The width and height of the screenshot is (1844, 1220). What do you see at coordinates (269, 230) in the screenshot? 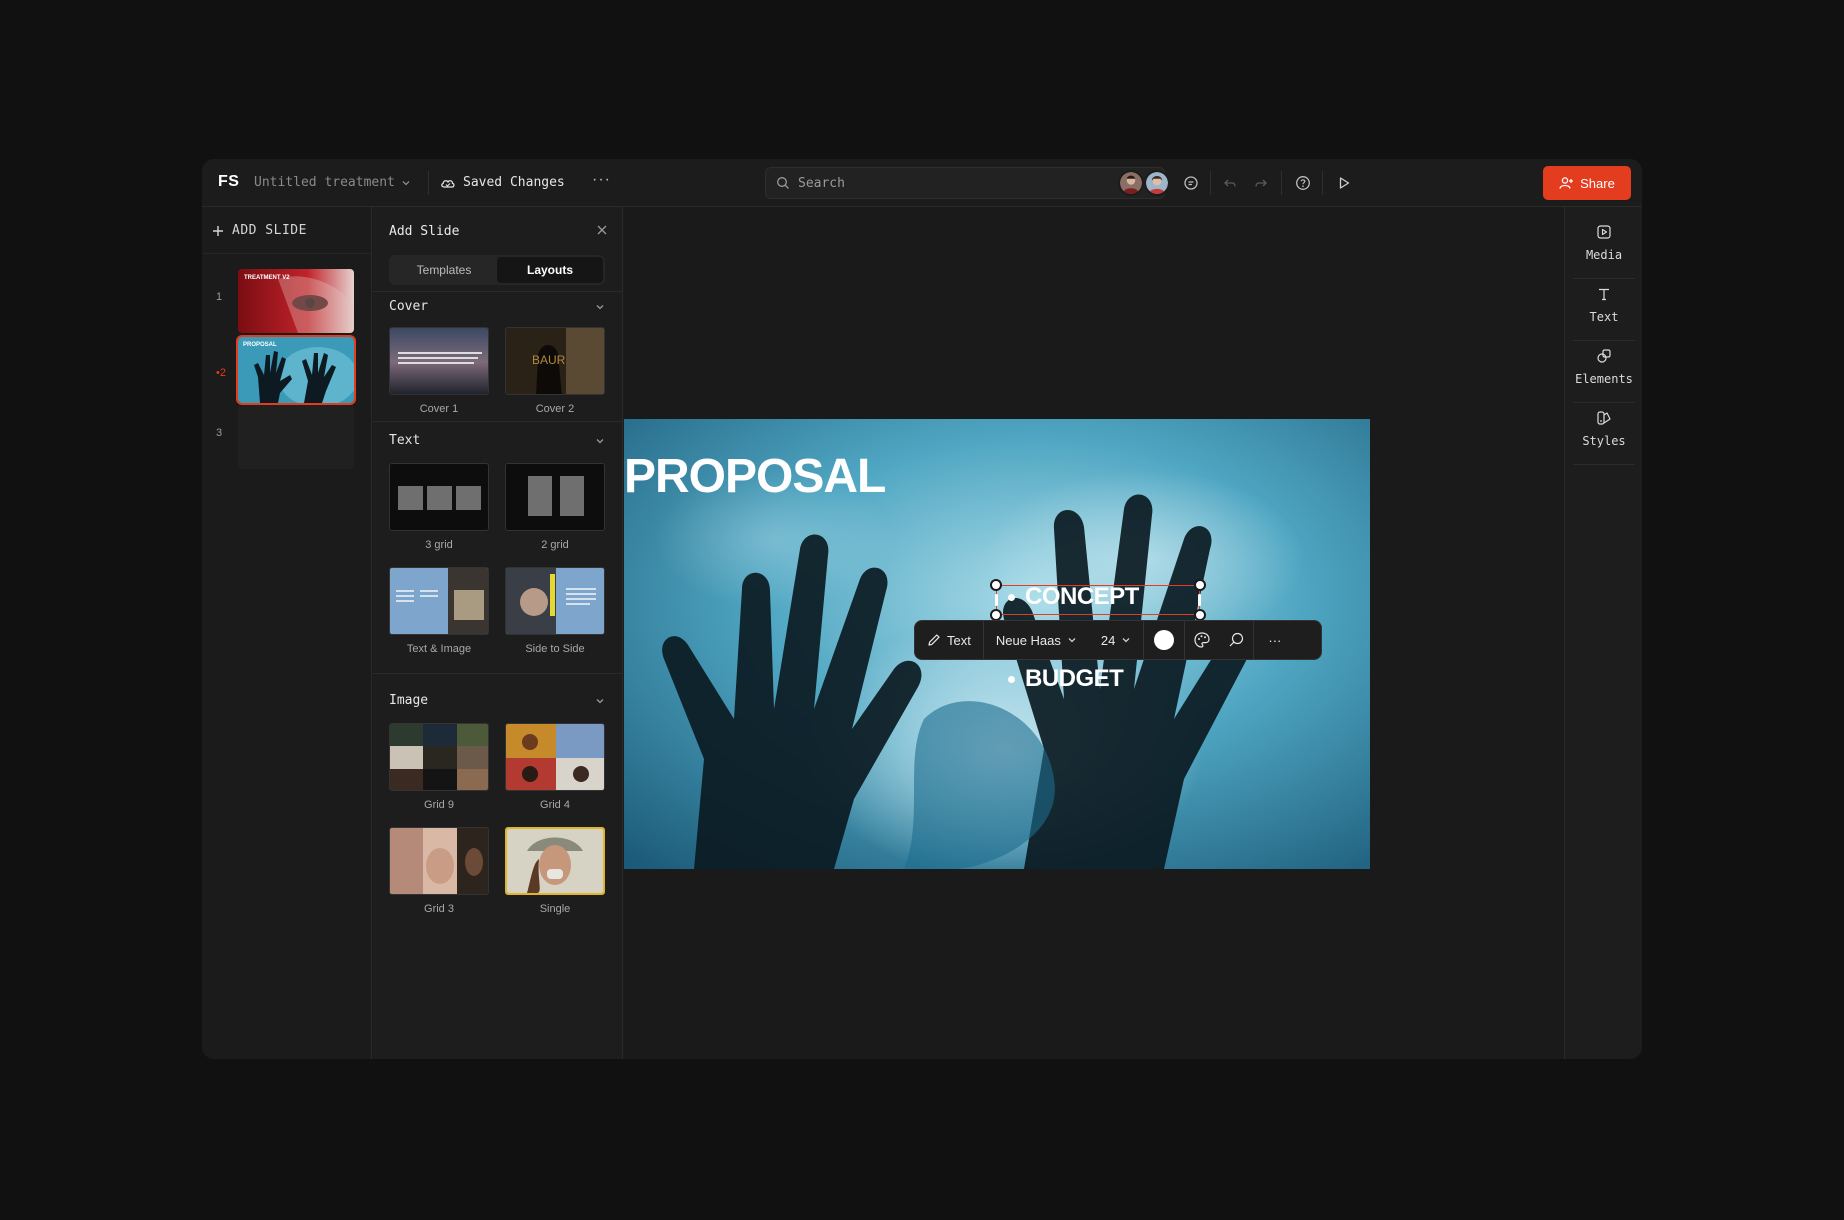
I see `add-slide-label: ADD SLIDE` at bounding box center [269, 230].